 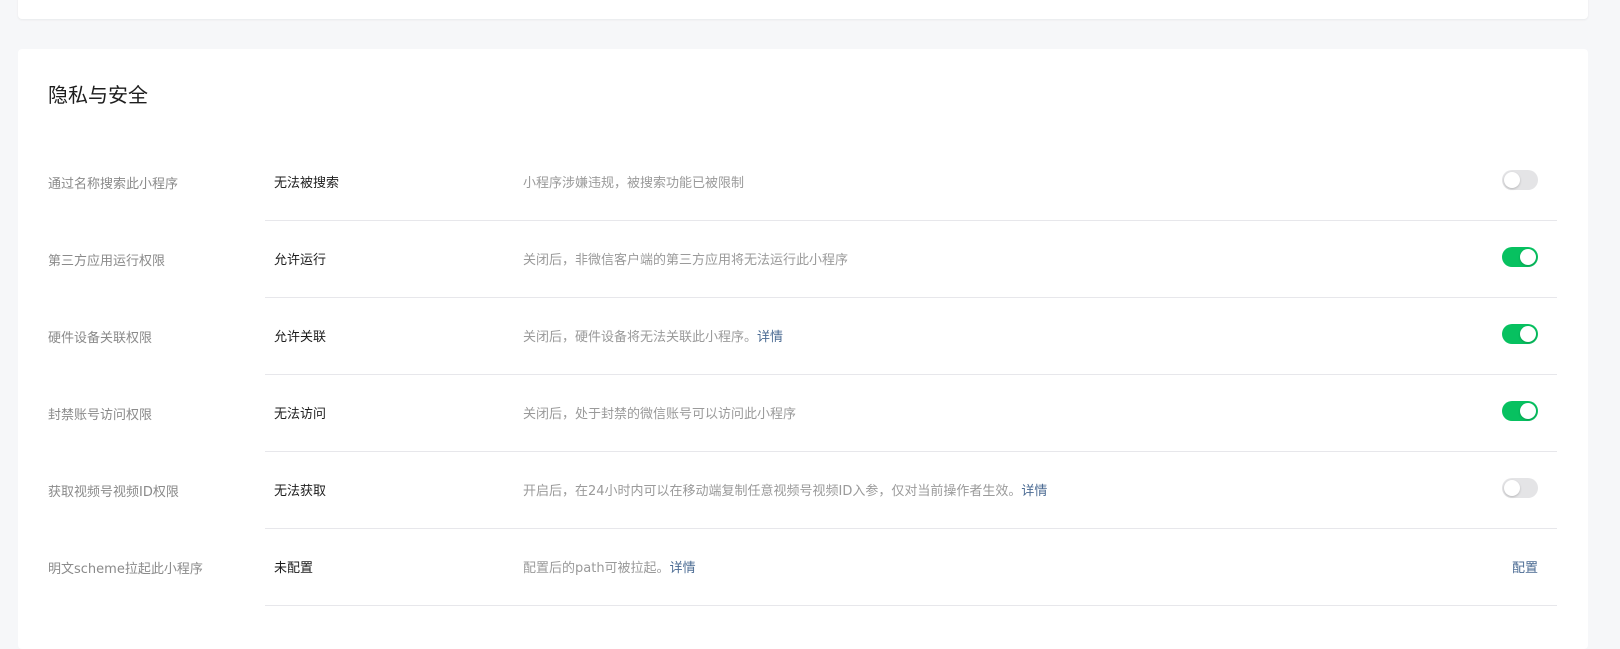 What do you see at coordinates (300, 491) in the screenshot?
I see `setting-value: 无法获取` at bounding box center [300, 491].